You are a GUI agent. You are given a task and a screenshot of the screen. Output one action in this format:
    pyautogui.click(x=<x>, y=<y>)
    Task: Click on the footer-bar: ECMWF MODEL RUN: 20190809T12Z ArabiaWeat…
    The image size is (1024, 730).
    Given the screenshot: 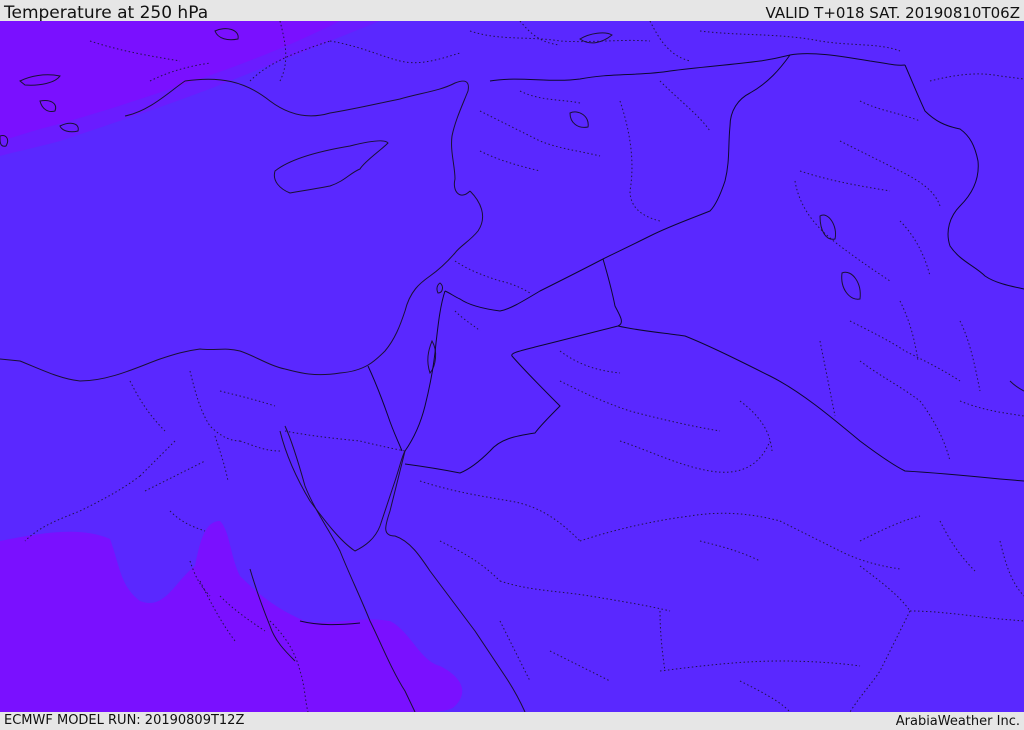 What is the action you would take?
    pyautogui.click(x=512, y=720)
    